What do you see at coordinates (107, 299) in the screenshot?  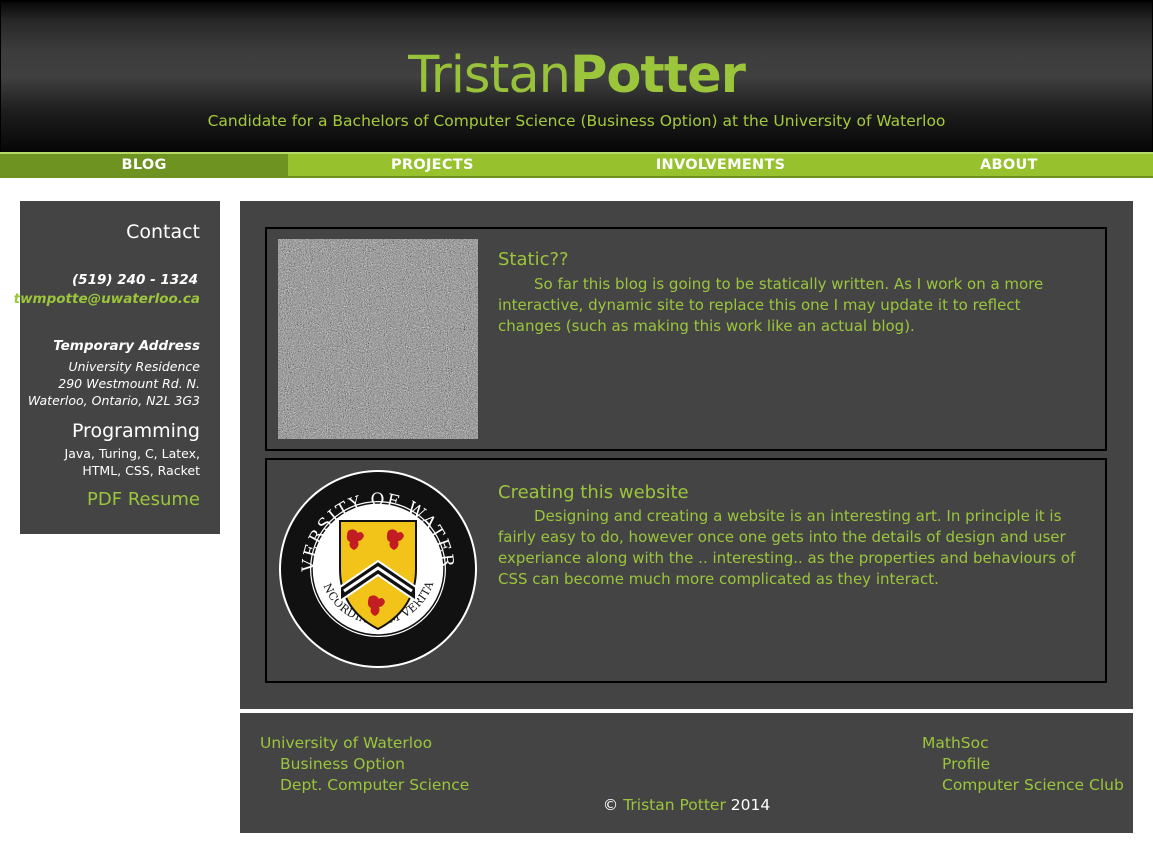 I see `email-link: twmpotte@uwaterloo.ca` at bounding box center [107, 299].